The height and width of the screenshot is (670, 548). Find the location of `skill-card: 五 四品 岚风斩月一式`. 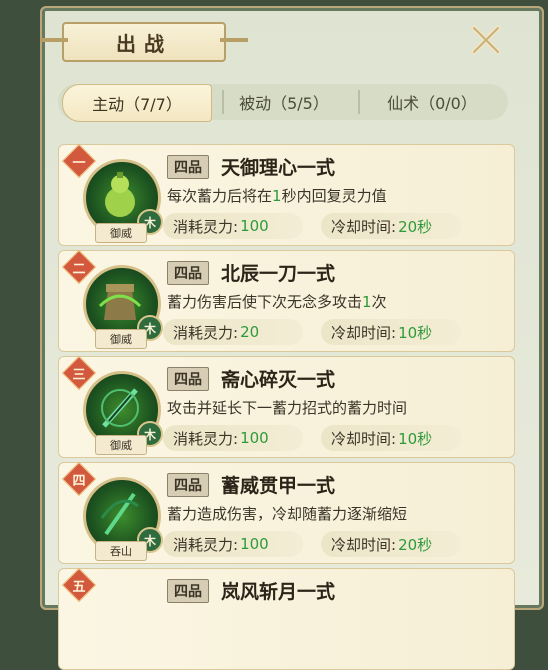

skill-card: 五 四品 岚风斩月一式 is located at coordinates (286, 619).